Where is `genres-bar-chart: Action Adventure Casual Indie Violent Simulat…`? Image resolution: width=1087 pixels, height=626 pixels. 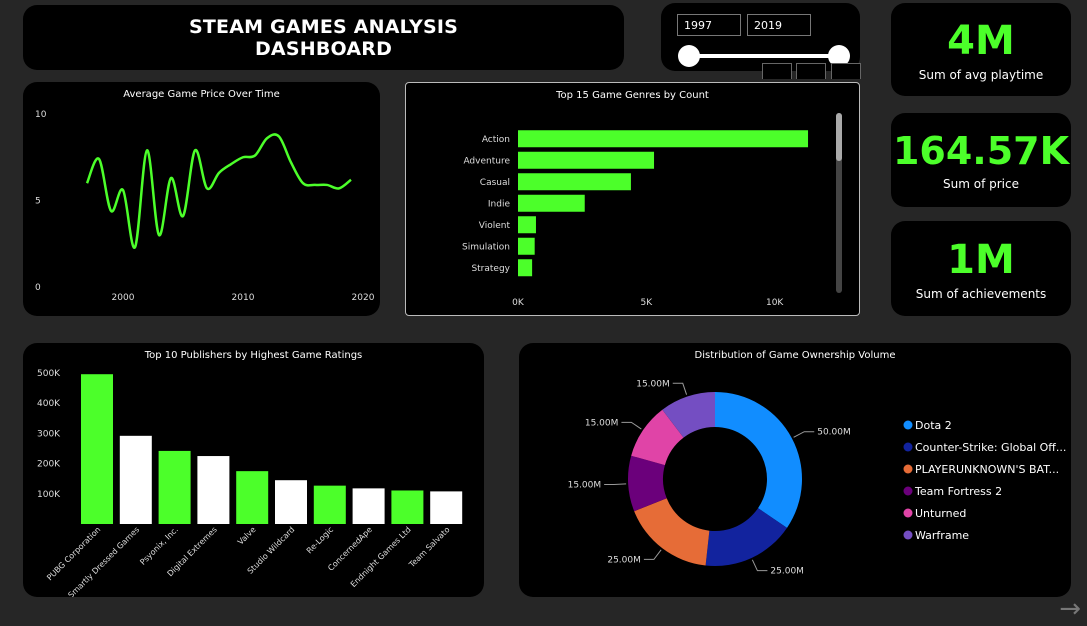
genres-bar-chart: Action Adventure Casual Indie Violent Simulat… is located at coordinates (652, 210).